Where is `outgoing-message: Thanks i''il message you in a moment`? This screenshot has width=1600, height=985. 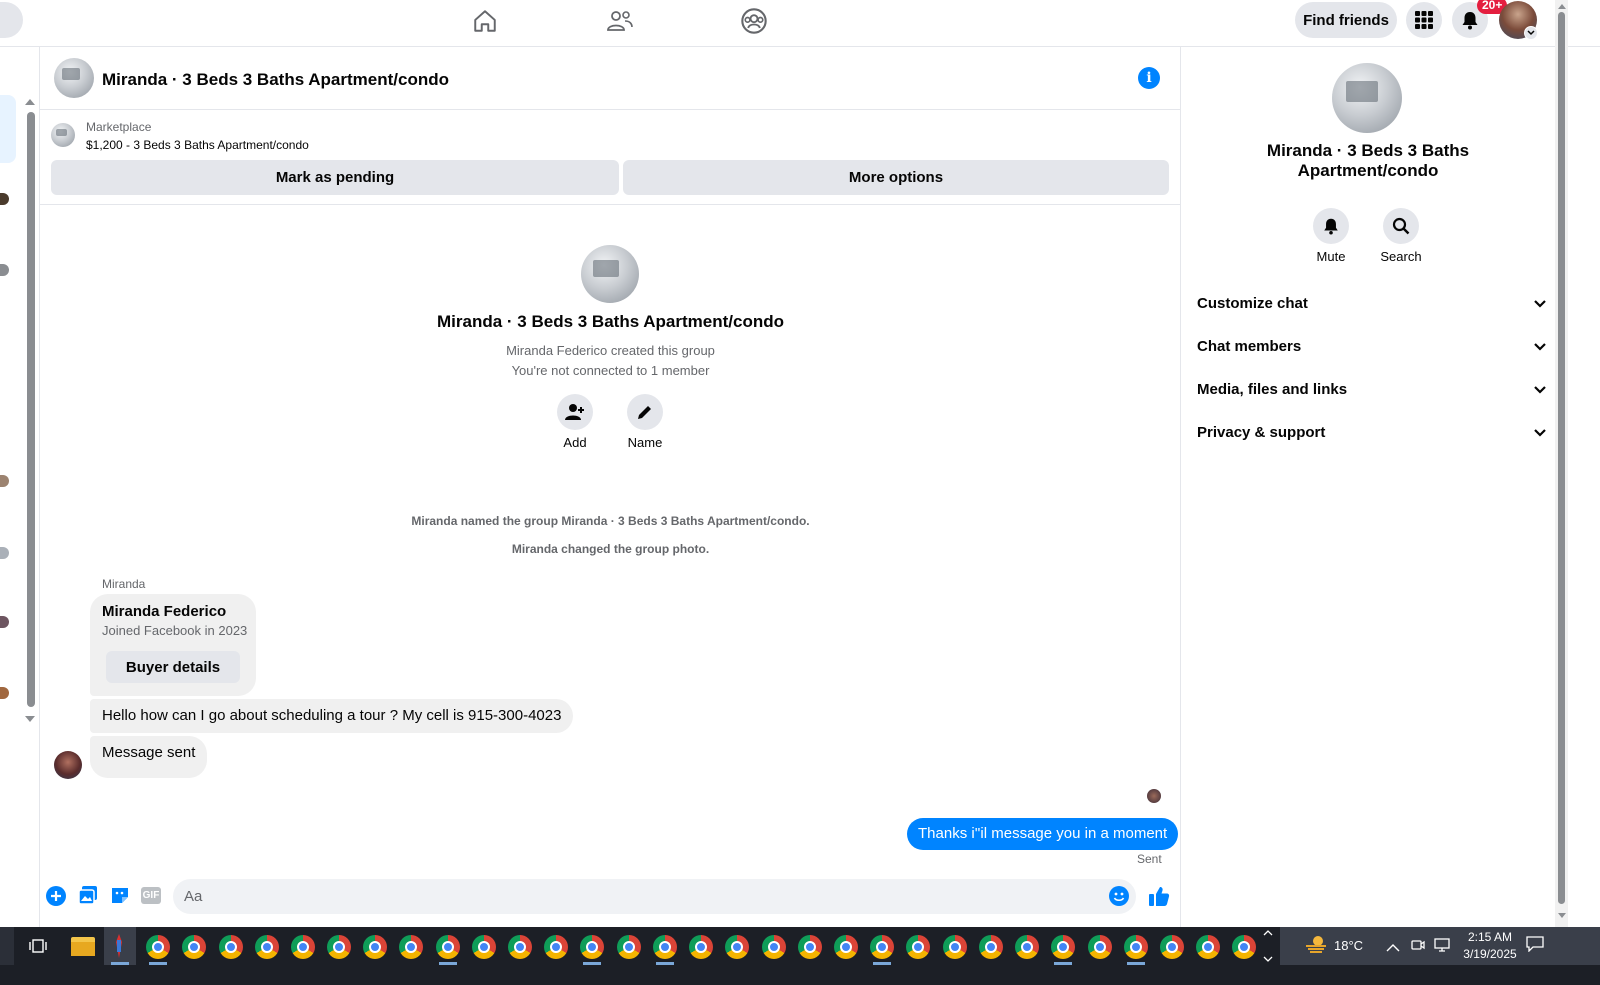
outgoing-message: Thanks i''il message you in a moment is located at coordinates (1043, 834).